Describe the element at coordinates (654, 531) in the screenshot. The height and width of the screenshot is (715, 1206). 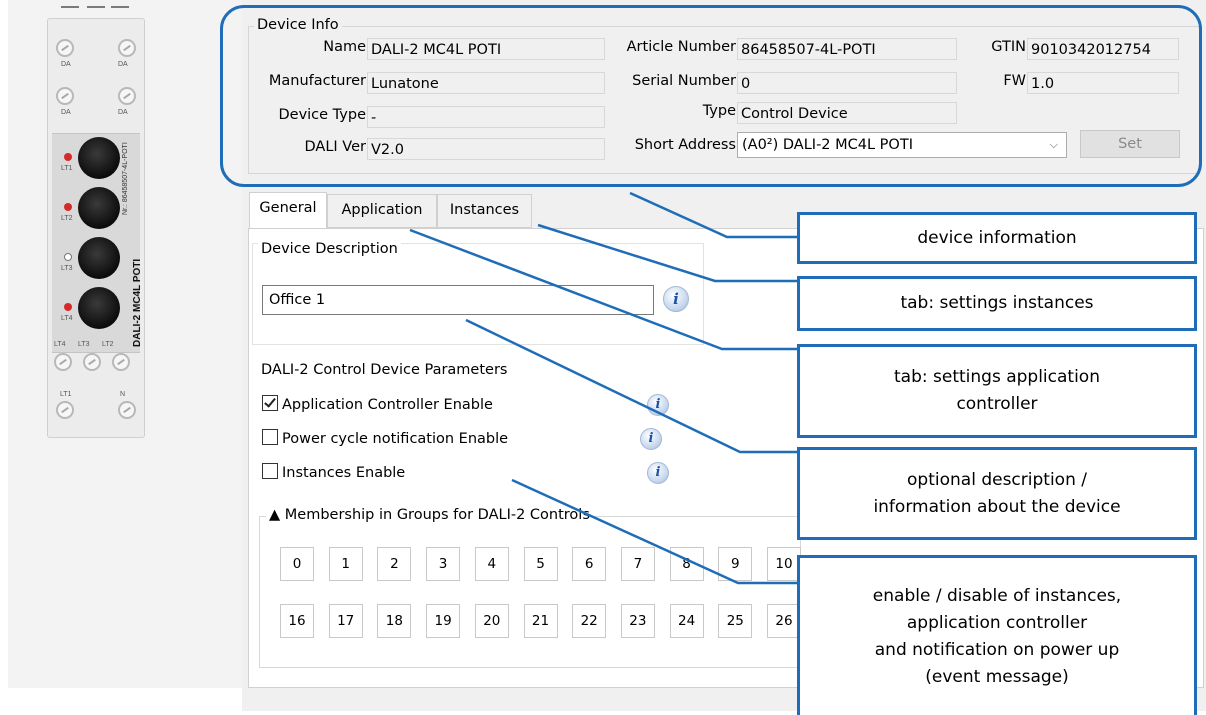
I see `connector-enable-instances` at that location.